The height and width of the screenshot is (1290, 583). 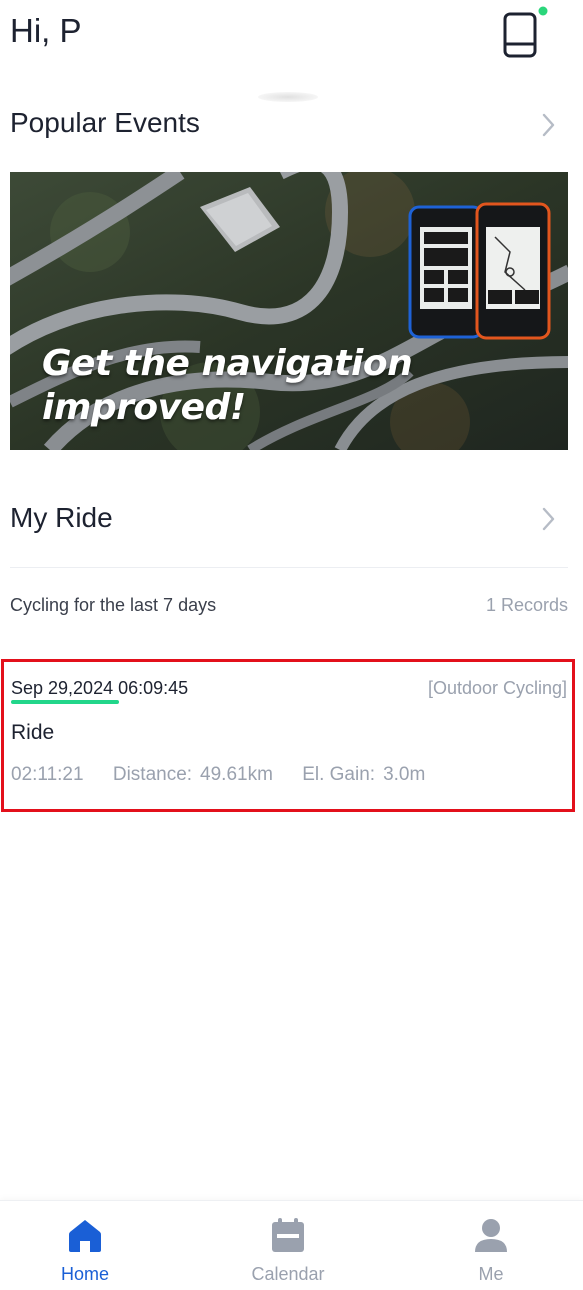 I want to click on header: Hi, P, so click(x=291, y=35).